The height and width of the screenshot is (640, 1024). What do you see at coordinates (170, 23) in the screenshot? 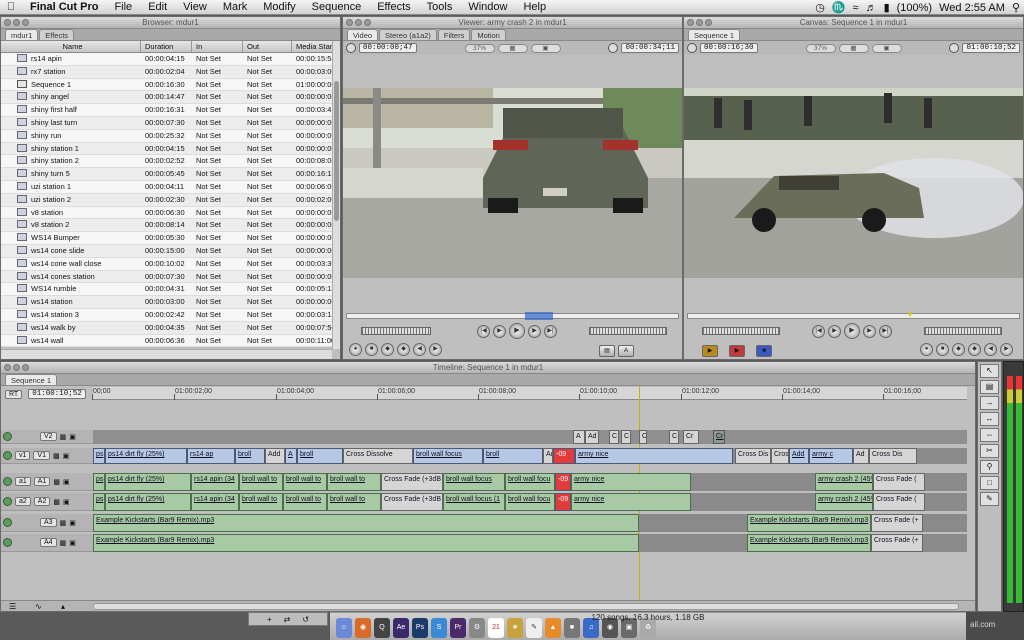
I see `browser-title-bar: Browser: mdur1` at bounding box center [170, 23].